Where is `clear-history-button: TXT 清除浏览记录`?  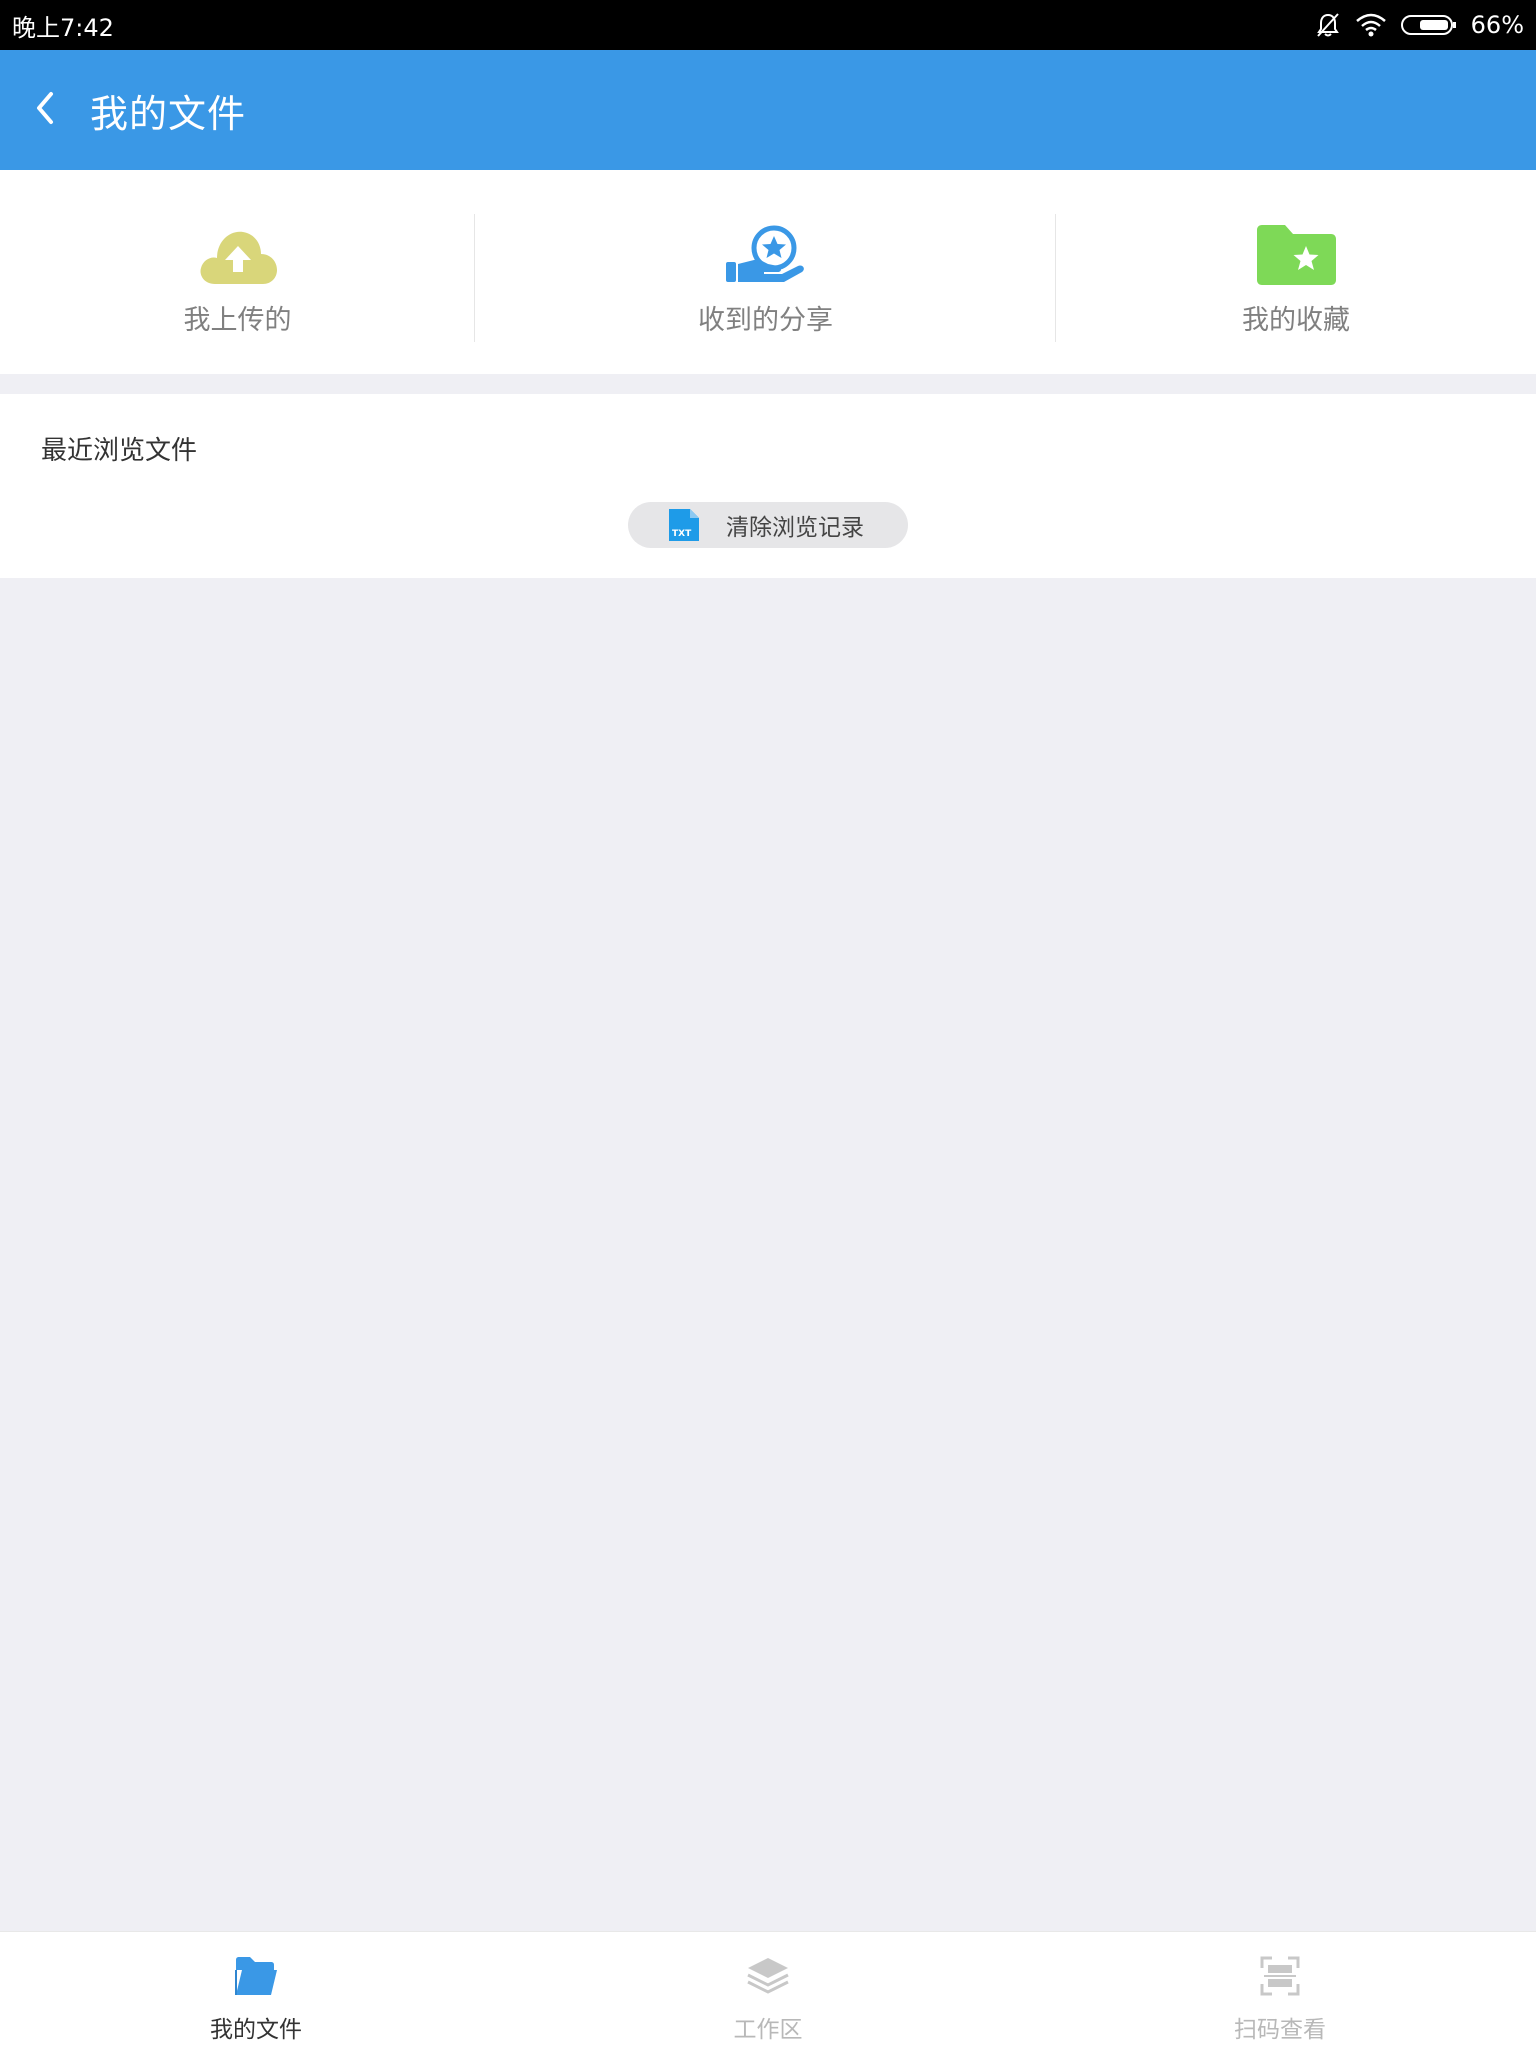
clear-history-button: TXT 清除浏览记录 is located at coordinates (768, 525).